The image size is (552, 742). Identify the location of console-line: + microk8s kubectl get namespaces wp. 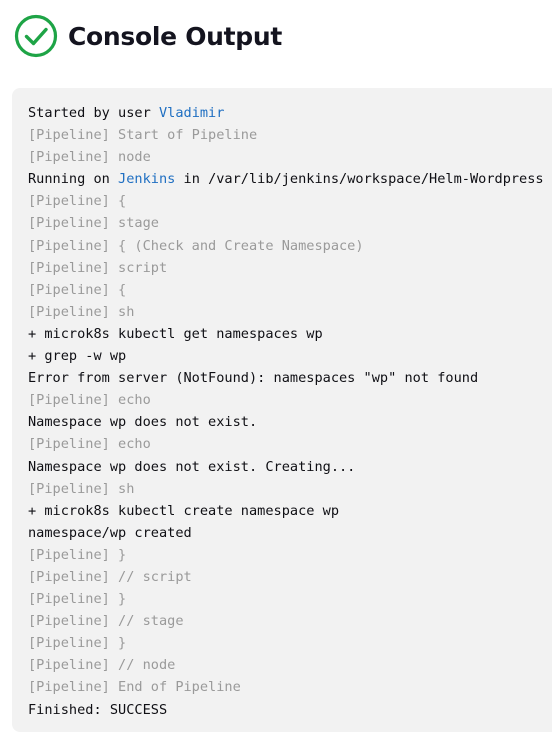
(175, 333).